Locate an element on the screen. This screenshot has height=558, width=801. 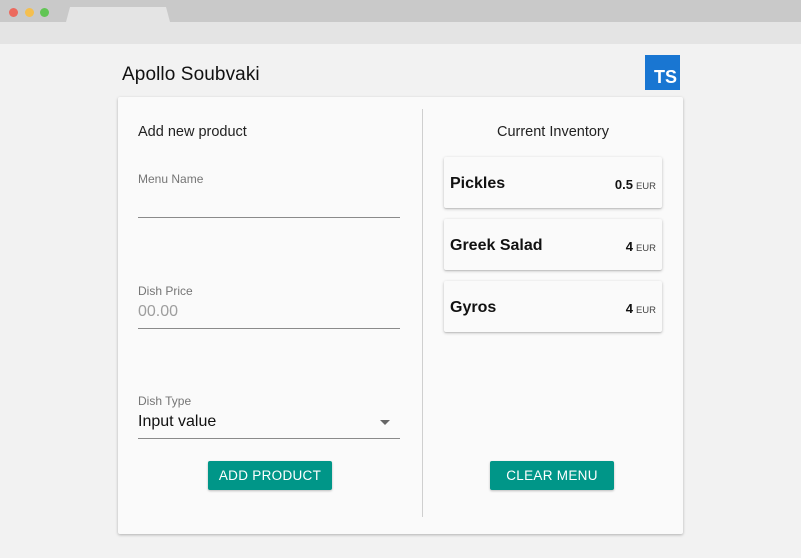
chevron-down-icon is located at coordinates (385, 422).